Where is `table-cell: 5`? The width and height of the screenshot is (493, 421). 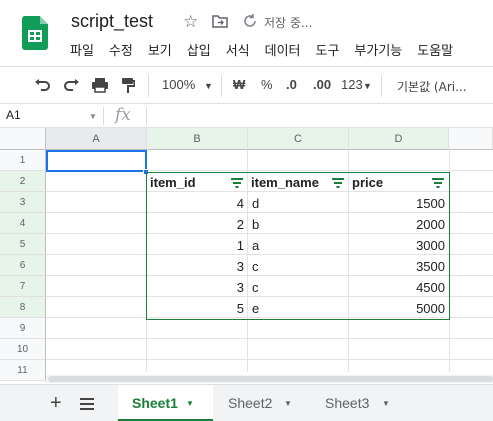 table-cell: 5 is located at coordinates (197, 308).